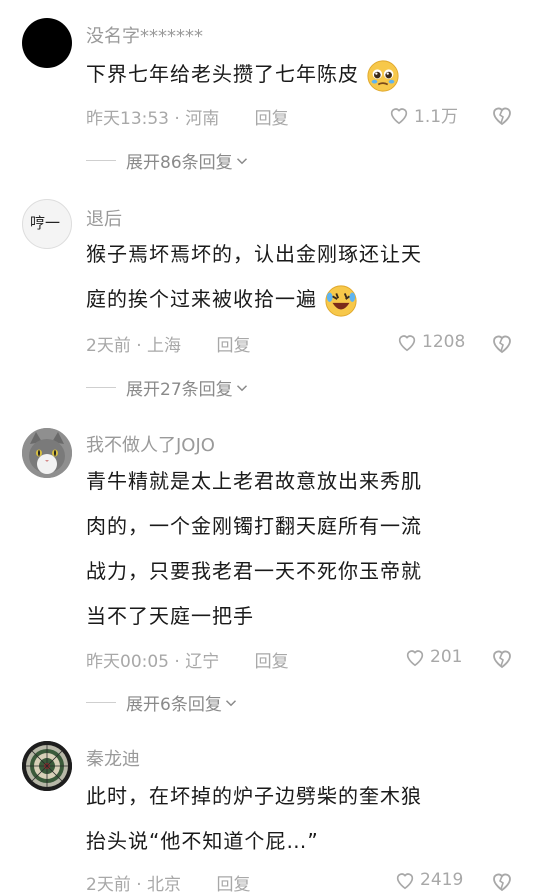  Describe the element at coordinates (127, 662) in the screenshot. I see `comment-time: 昨天00:05` at that location.